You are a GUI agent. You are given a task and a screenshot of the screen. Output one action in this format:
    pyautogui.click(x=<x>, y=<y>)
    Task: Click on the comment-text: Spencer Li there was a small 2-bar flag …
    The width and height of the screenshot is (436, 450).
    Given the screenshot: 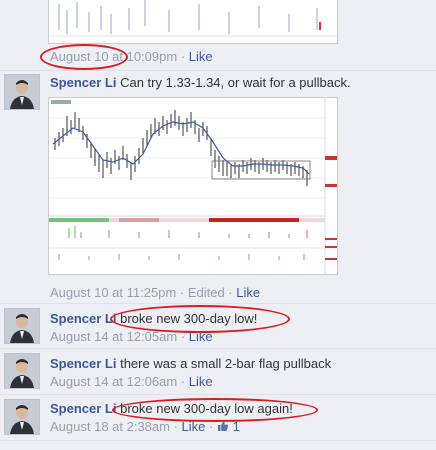 What is the action you would take?
    pyautogui.click(x=190, y=363)
    